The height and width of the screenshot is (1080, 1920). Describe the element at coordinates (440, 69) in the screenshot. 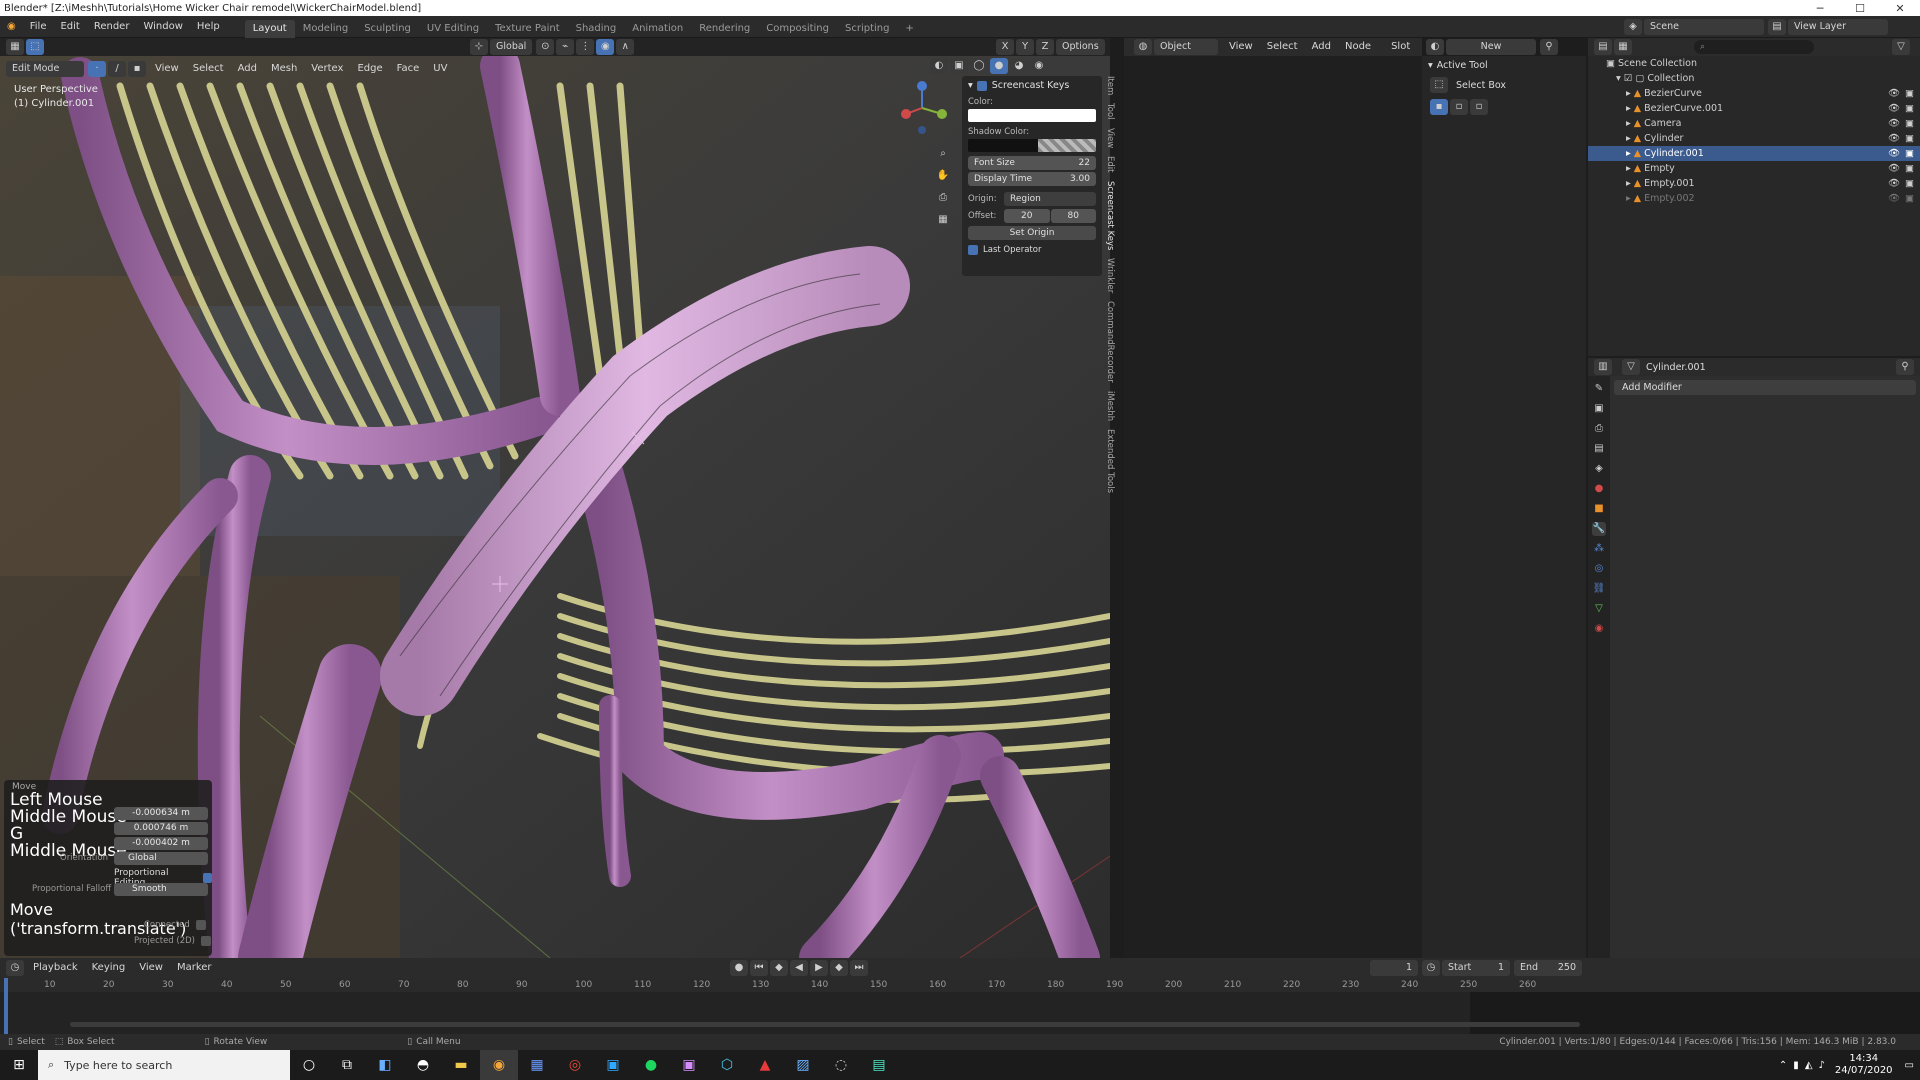

I see `viewport-menu-uv: UV` at that location.